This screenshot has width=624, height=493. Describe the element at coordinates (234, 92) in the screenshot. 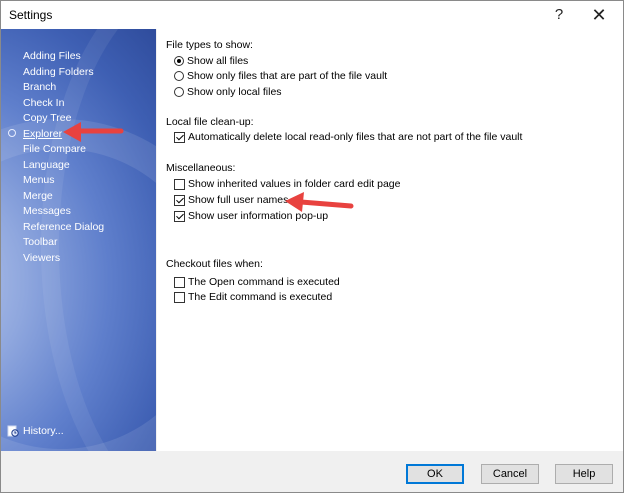

I see `option-label: Show only local files` at that location.